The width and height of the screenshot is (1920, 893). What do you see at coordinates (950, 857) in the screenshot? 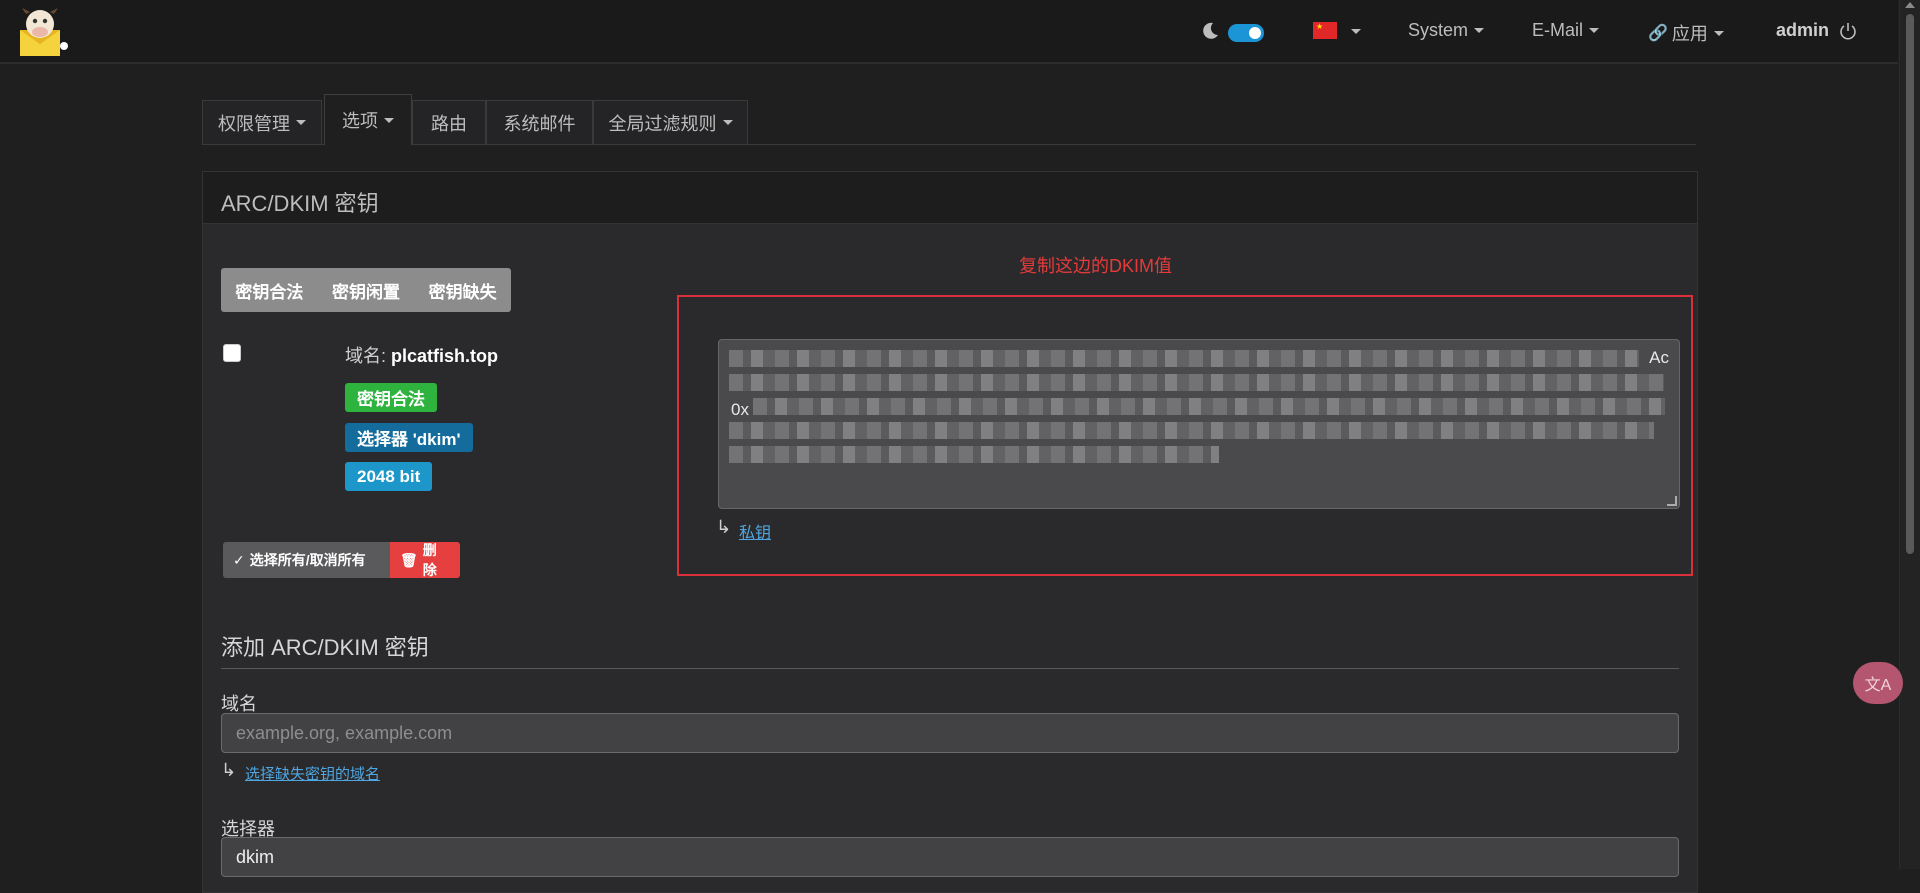
I see `selector-input: dkim` at bounding box center [950, 857].